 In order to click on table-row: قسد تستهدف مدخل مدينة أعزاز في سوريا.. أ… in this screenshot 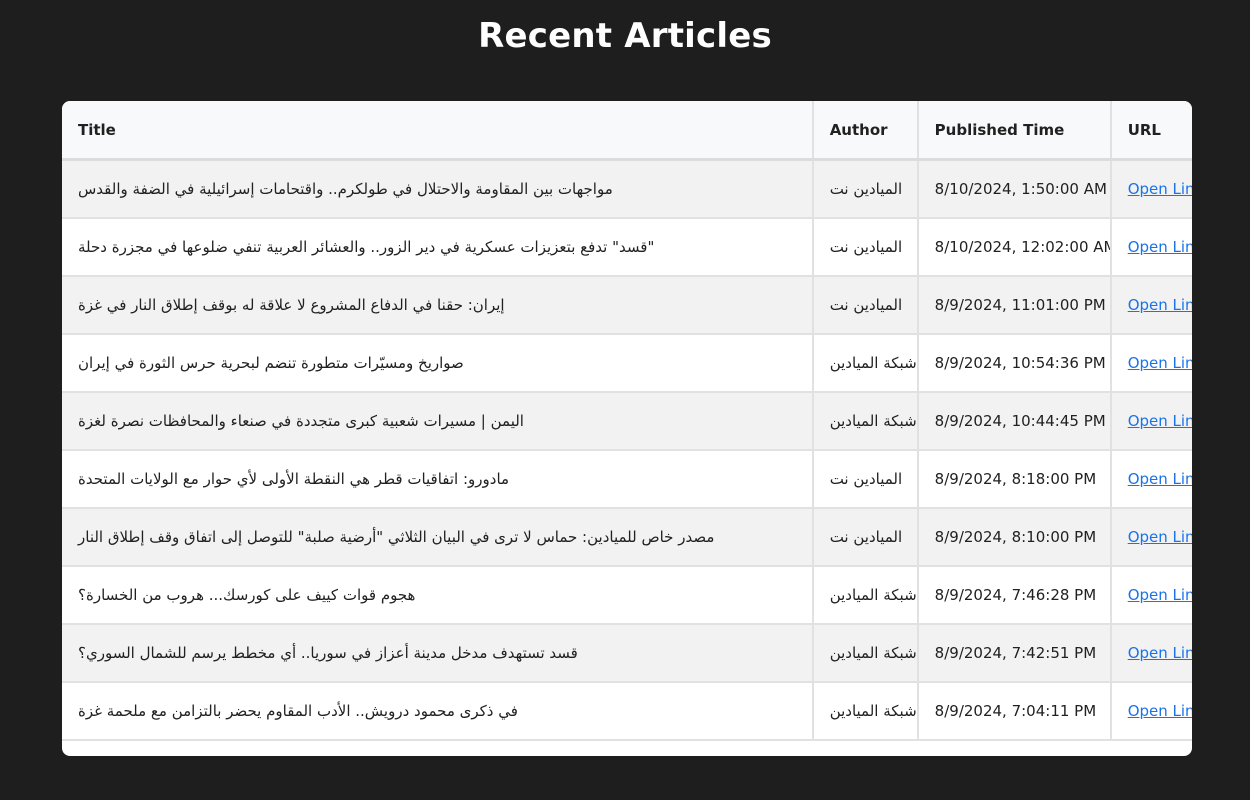, I will do `click(627, 653)`.